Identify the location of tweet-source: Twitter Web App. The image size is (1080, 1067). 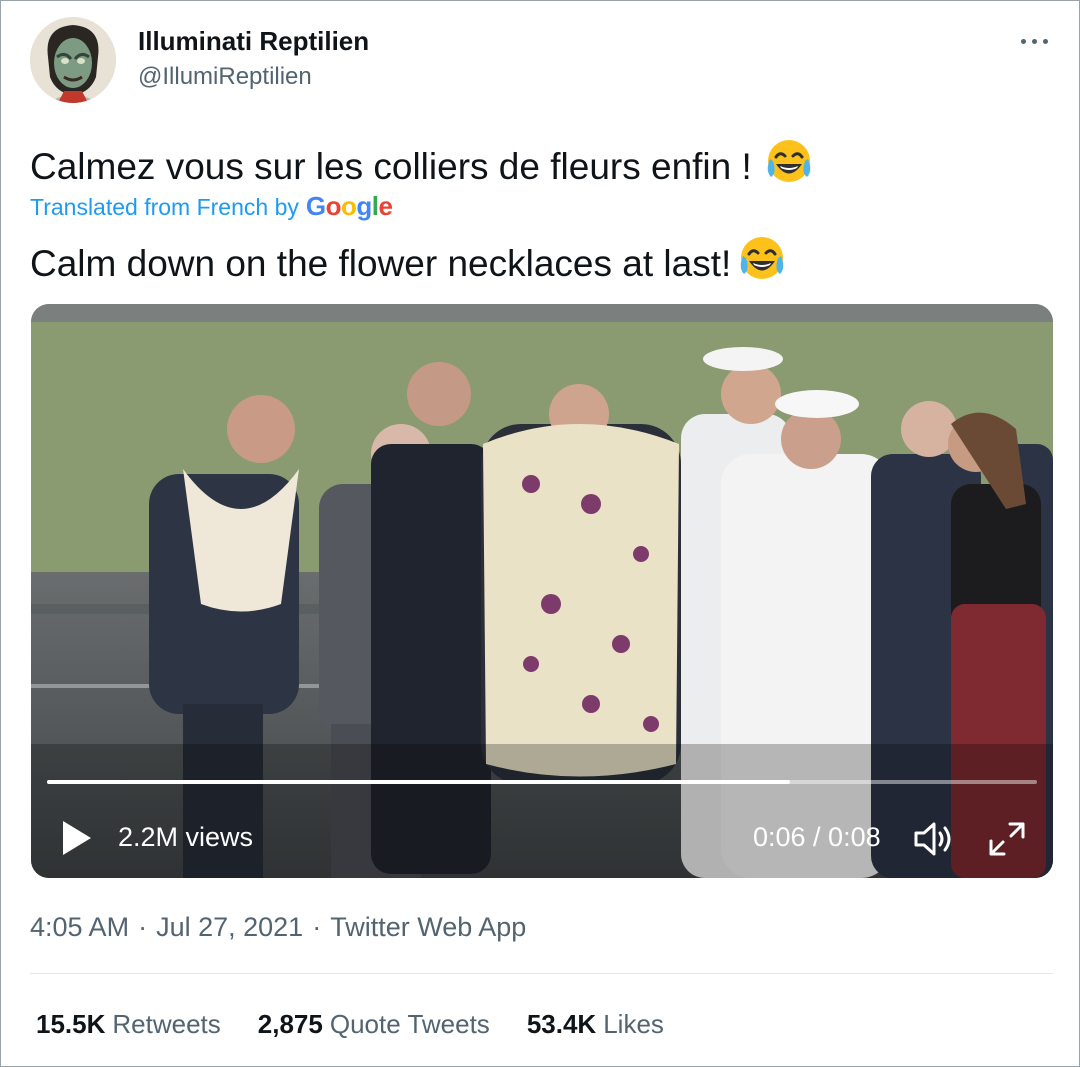
(428, 927).